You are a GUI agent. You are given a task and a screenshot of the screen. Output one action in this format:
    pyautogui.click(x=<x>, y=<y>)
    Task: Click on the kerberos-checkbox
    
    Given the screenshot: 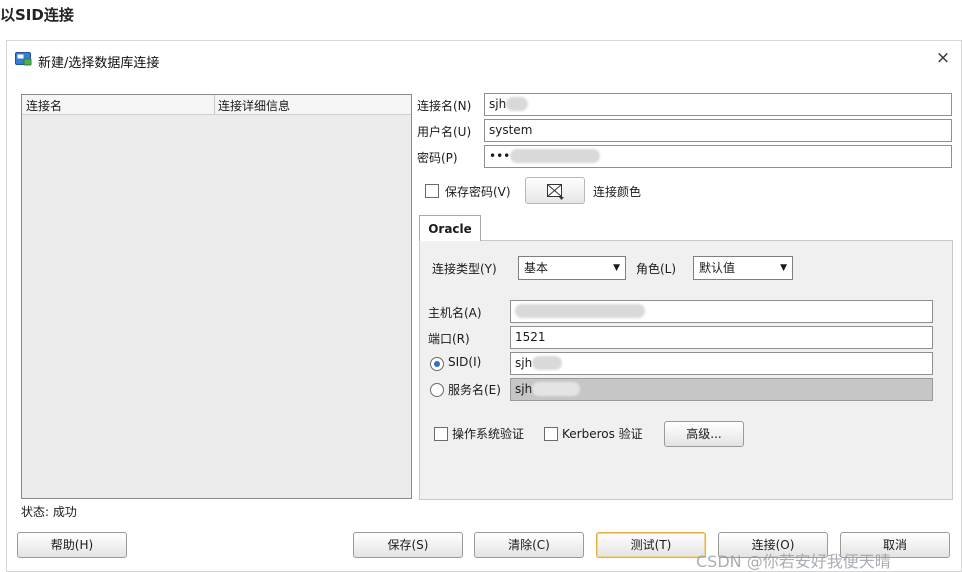 What is the action you would take?
    pyautogui.click(x=551, y=434)
    